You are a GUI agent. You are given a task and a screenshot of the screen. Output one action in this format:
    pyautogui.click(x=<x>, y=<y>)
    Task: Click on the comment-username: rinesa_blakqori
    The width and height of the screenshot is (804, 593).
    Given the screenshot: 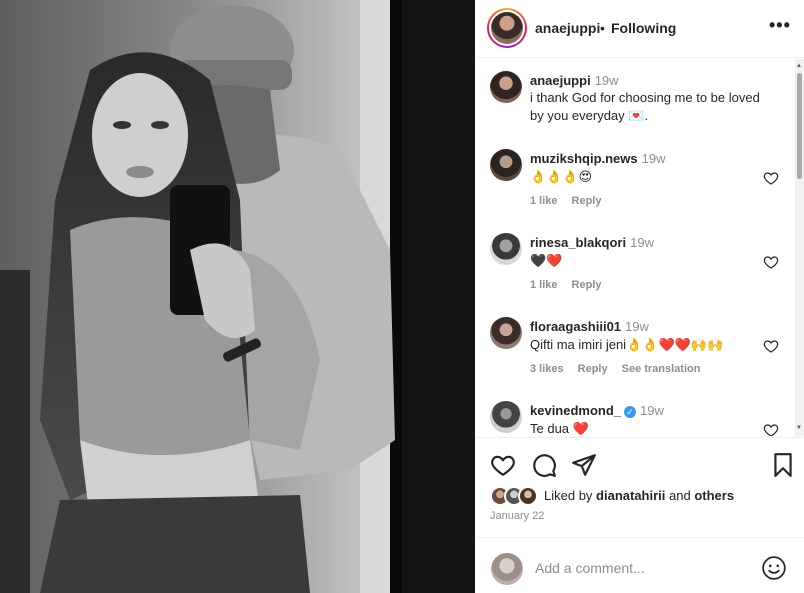 What is the action you would take?
    pyautogui.click(x=578, y=242)
    